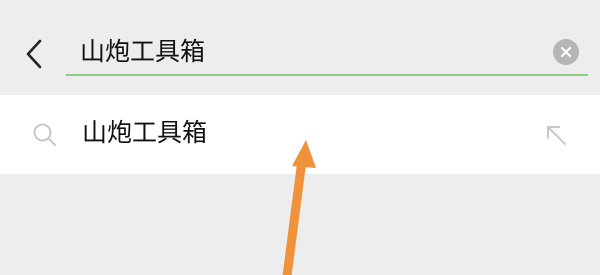  I want to click on clear-search-button, so click(566, 52).